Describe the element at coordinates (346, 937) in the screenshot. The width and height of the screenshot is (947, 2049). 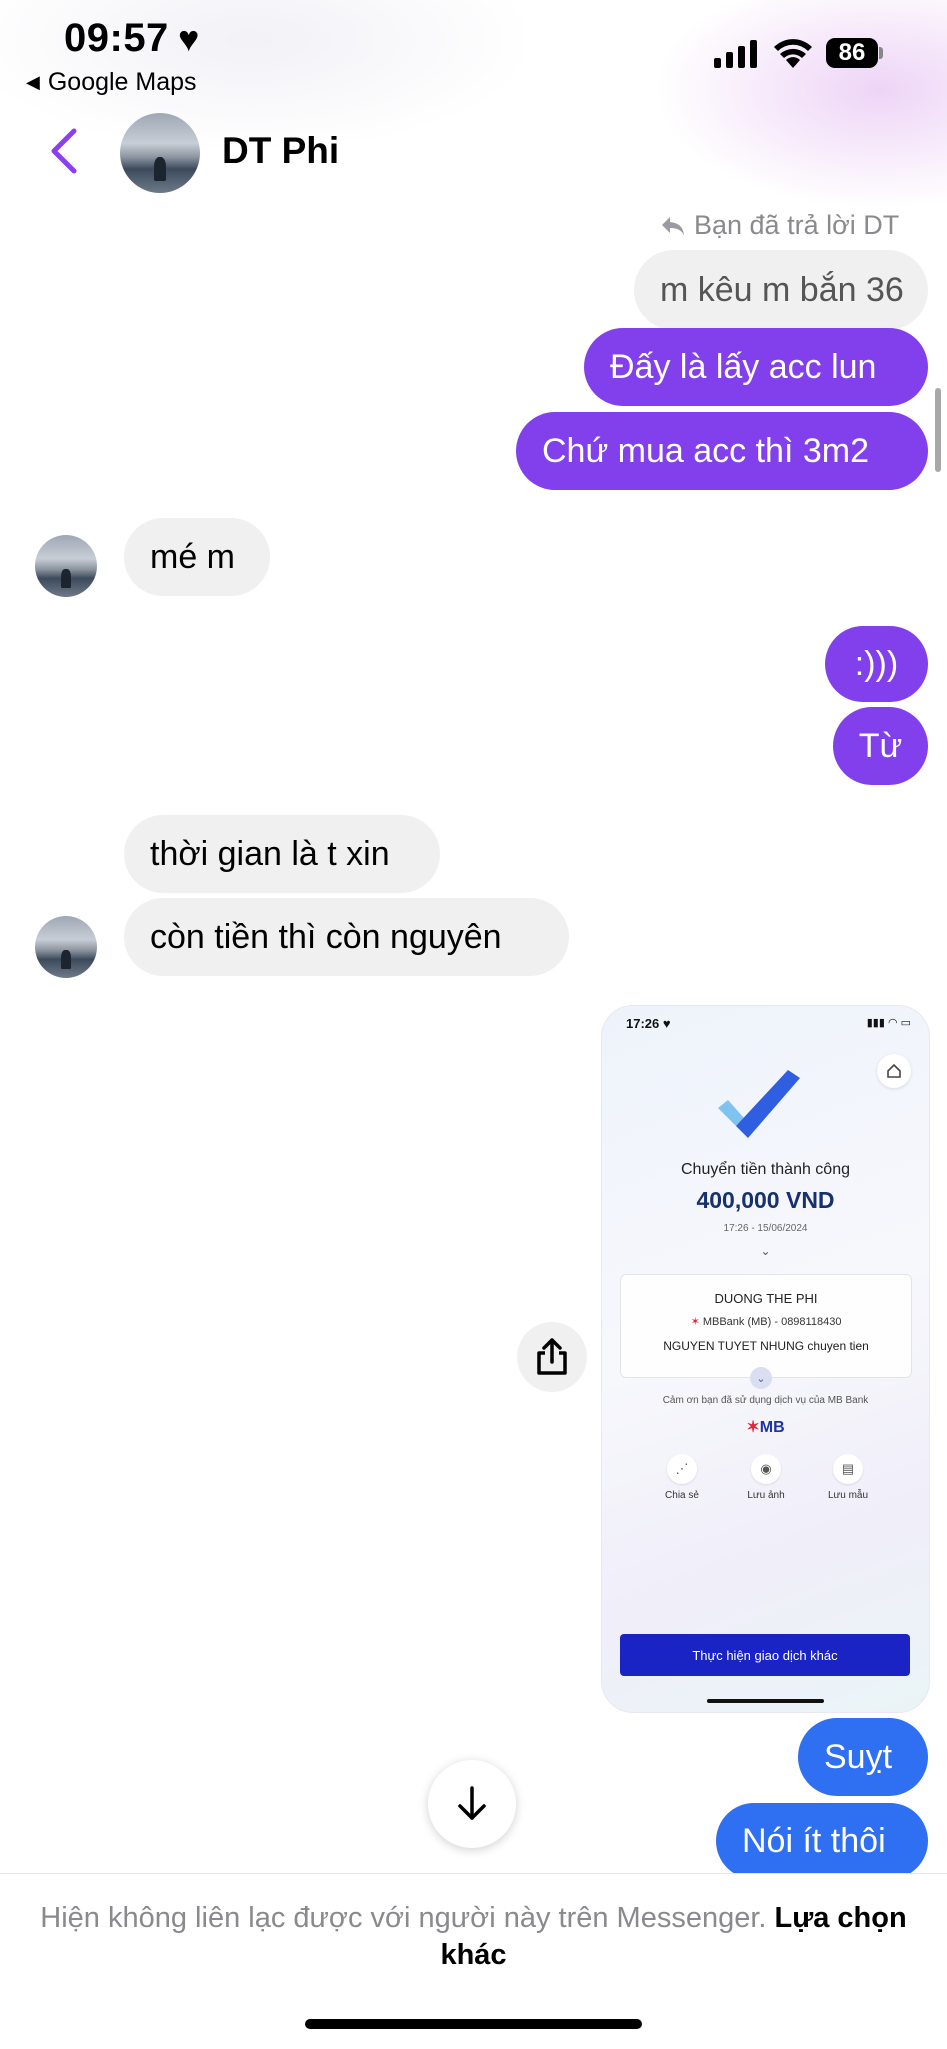
I see `incoming-message-bubble: còn tiền thì còn nguyên` at that location.